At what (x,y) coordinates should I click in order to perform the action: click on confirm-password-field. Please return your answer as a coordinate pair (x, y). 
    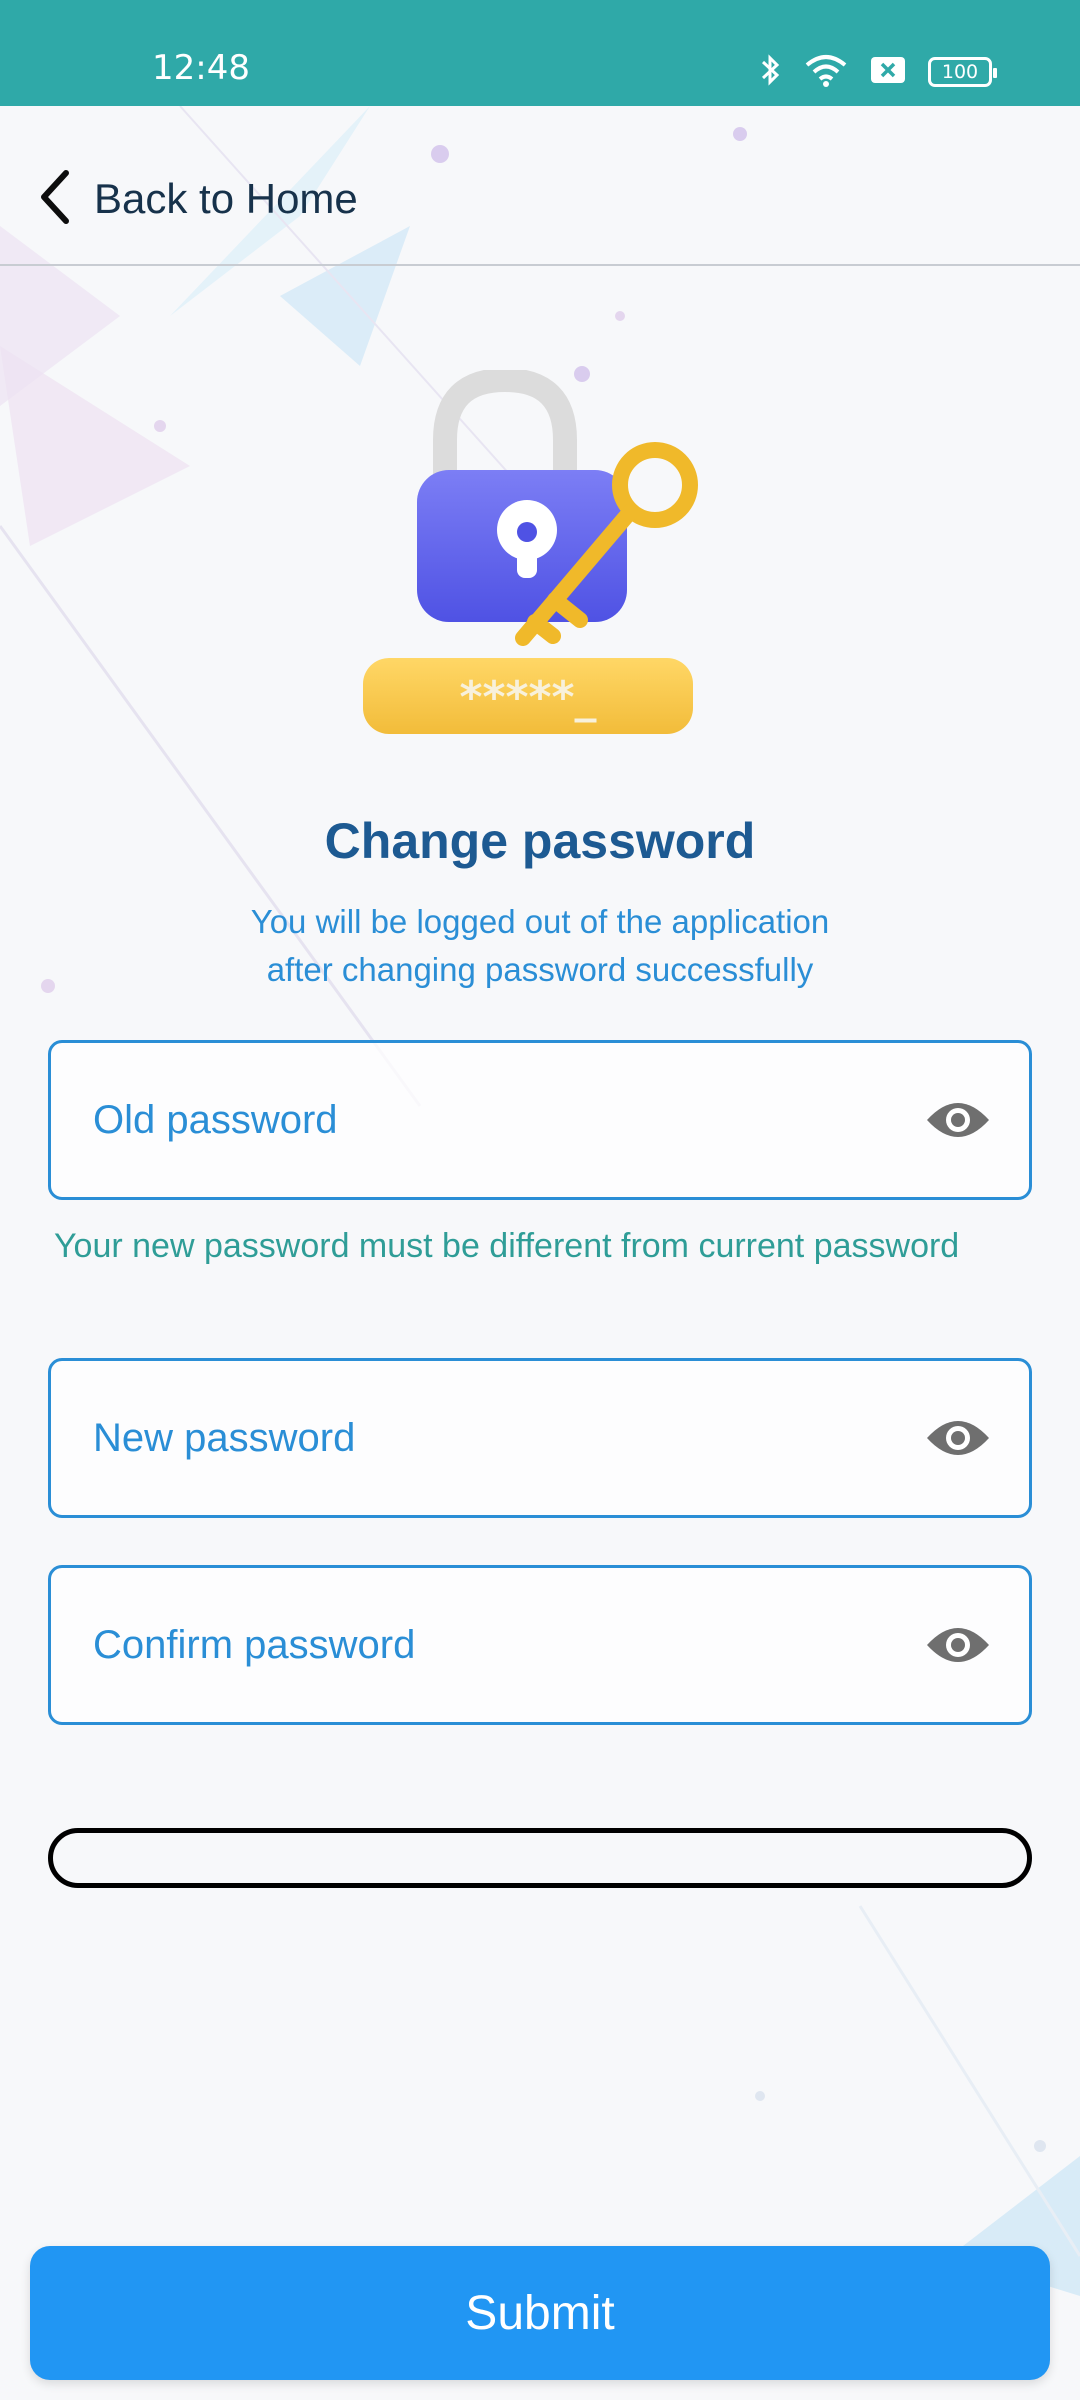
    Looking at the image, I should click on (540, 1645).